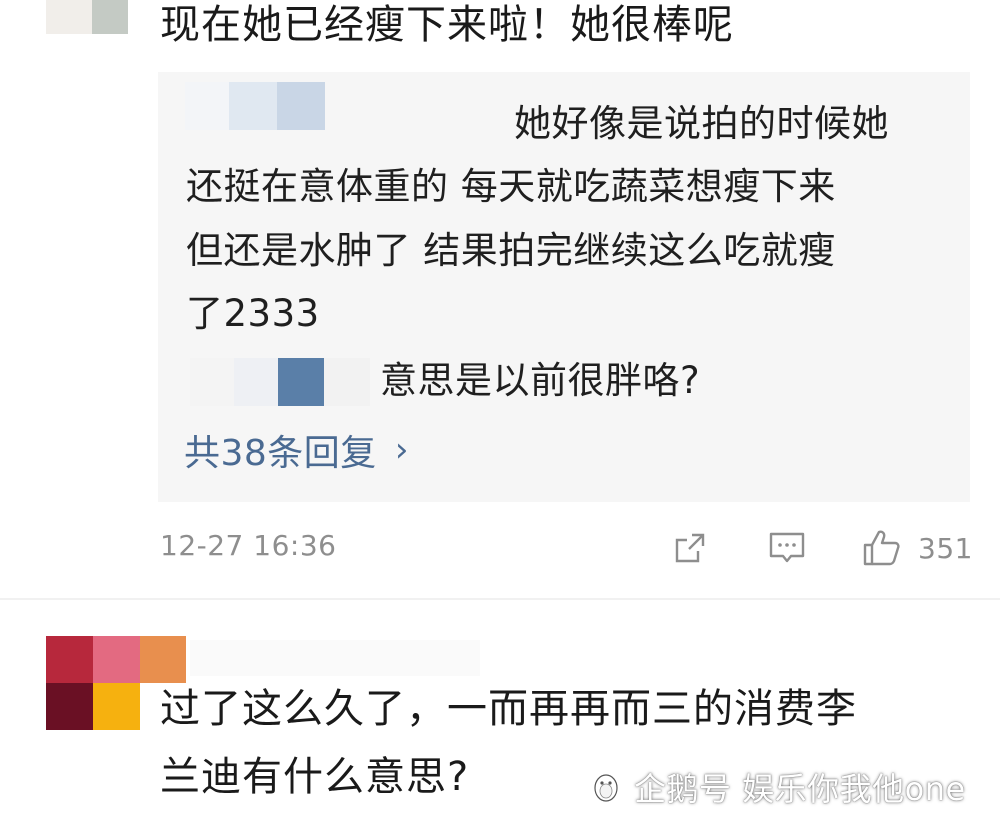 The image size is (1000, 822). What do you see at coordinates (335, 658) in the screenshot?
I see `username-blurred` at bounding box center [335, 658].